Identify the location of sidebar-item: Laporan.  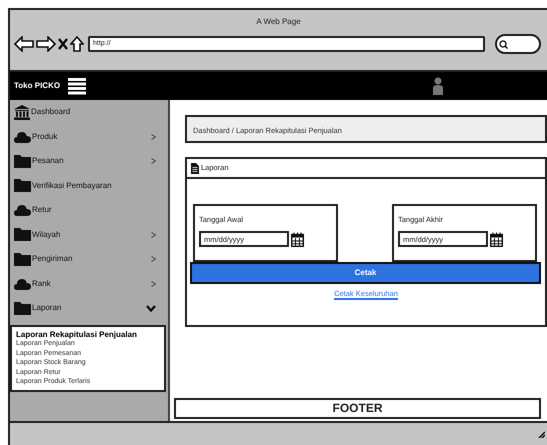
(89, 308).